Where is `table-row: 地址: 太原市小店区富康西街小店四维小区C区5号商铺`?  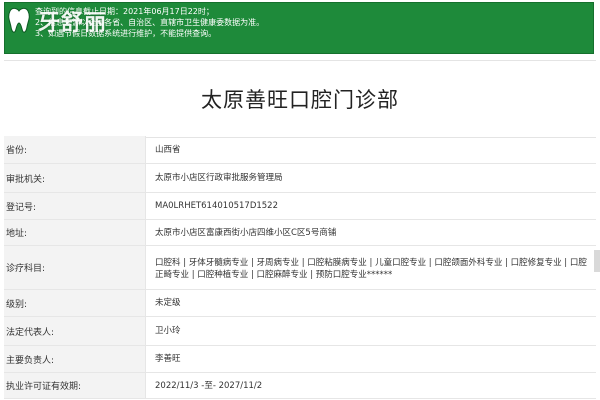 table-row: 地址: 太原市小店区富康西街小店四维小区C区5号商铺 is located at coordinates (300, 233).